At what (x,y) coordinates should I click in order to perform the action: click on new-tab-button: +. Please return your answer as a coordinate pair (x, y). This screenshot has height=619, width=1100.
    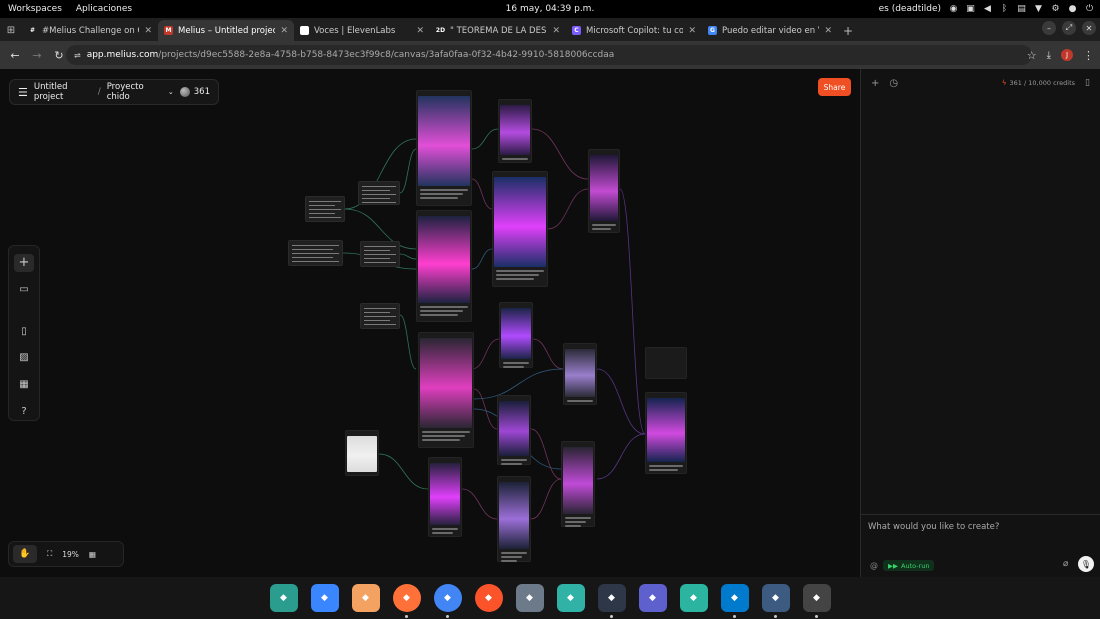
    Looking at the image, I should click on (848, 30).